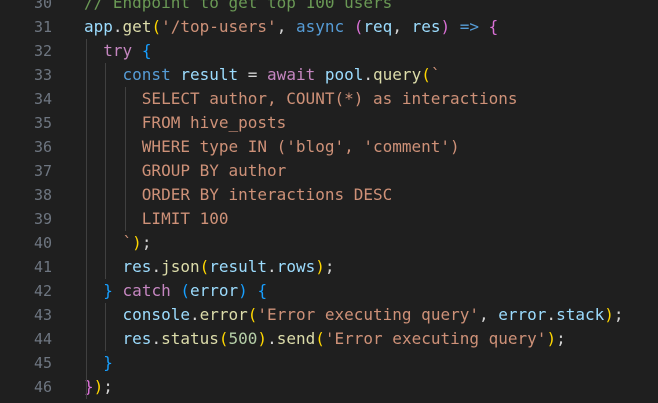 This screenshot has height=403, width=658. Describe the element at coordinates (329, 219) in the screenshot. I see `code-line: 39 LIMIT 100` at that location.